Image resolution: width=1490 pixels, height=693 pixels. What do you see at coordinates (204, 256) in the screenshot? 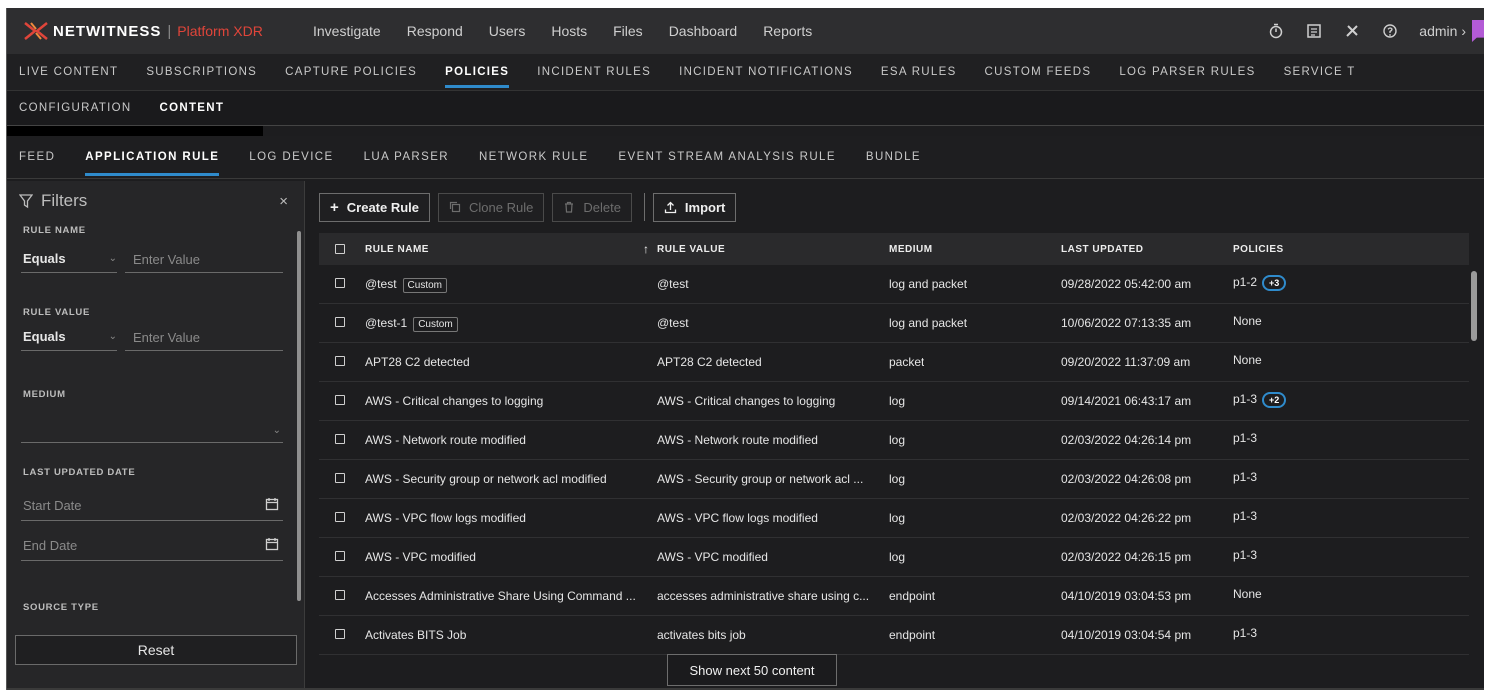
I see `rule-name-input` at bounding box center [204, 256].